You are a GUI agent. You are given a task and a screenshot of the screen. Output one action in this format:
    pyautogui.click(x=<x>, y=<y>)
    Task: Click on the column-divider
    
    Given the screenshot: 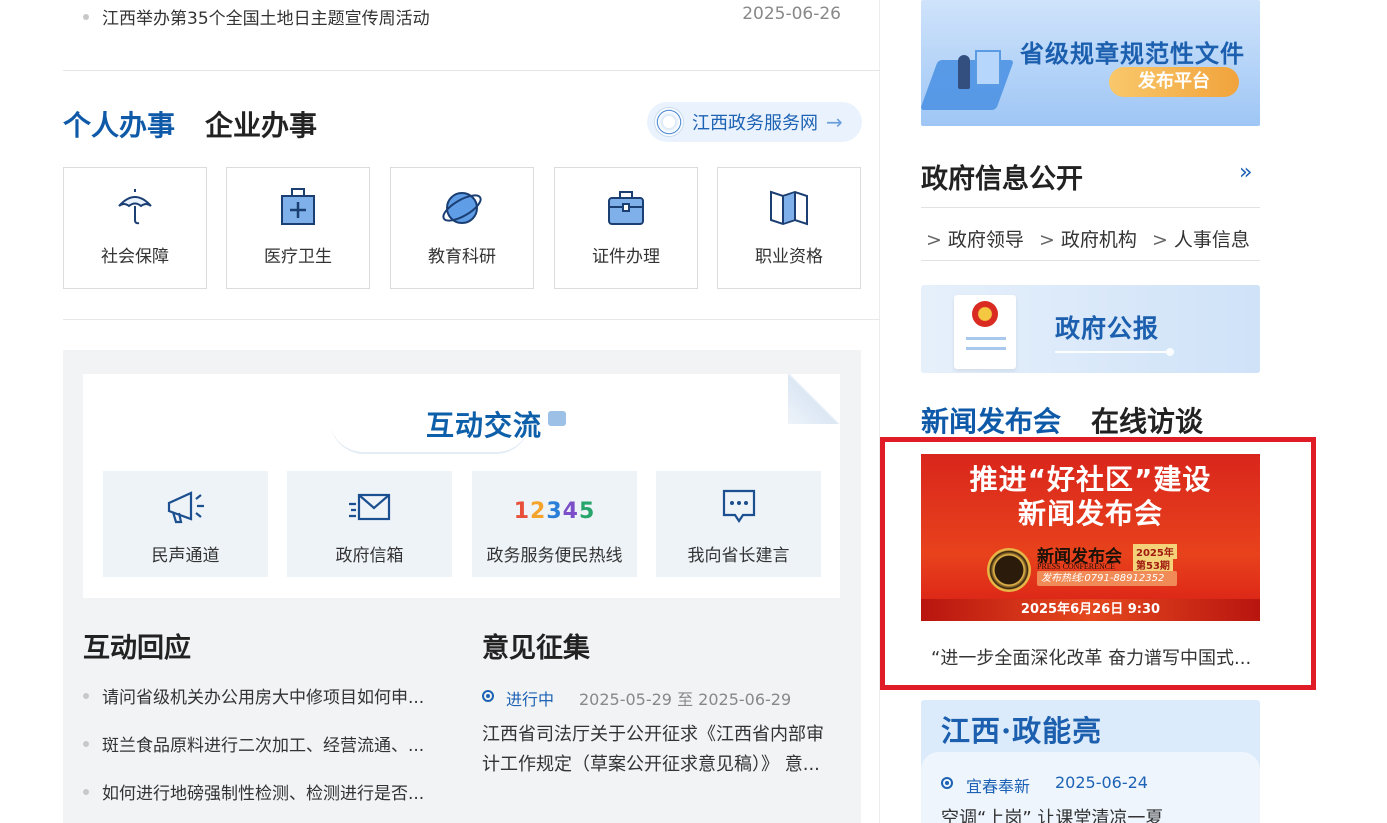 What is the action you would take?
    pyautogui.click(x=879, y=411)
    